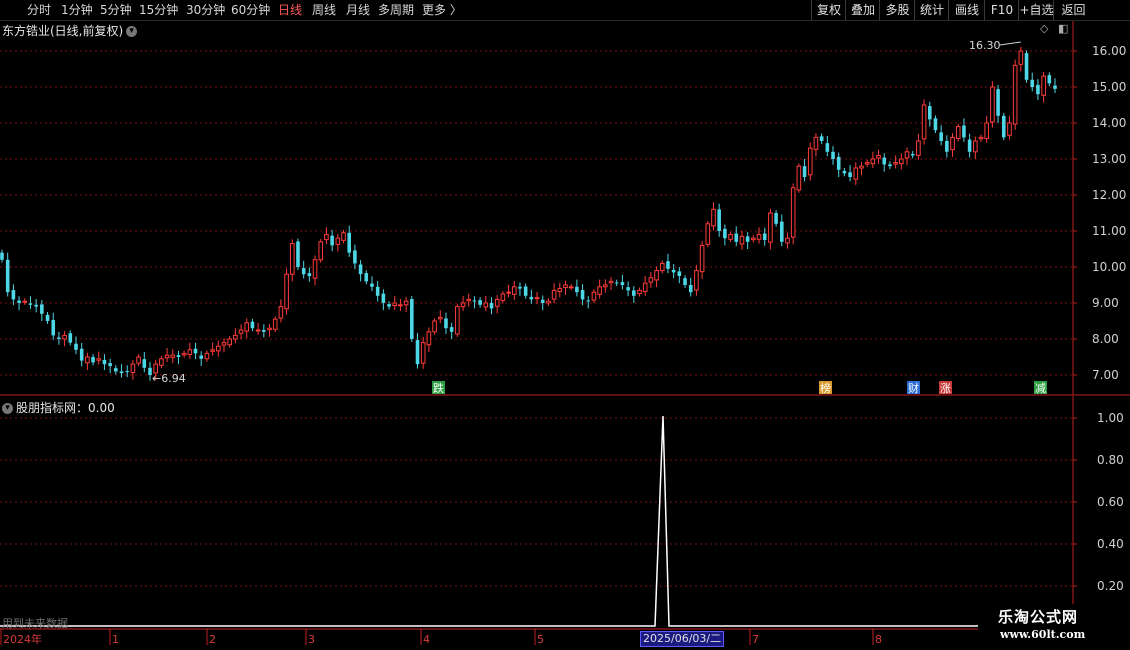 The width and height of the screenshot is (1130, 650). What do you see at coordinates (1110, 544) in the screenshot?
I see `indicator-label: 0.40` at bounding box center [1110, 544].